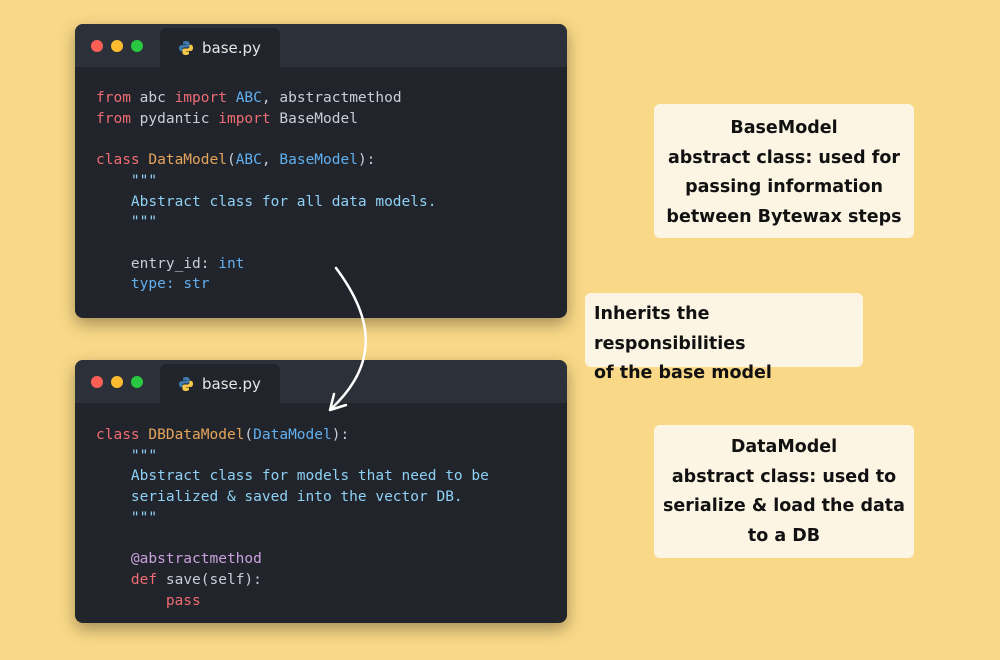 Image resolution: width=1000 pixels, height=660 pixels. I want to click on note-title: BaseModel, so click(784, 128).